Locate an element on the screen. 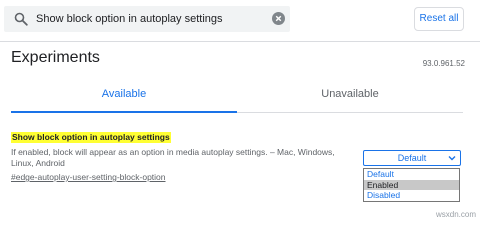 The height and width of the screenshot is (240, 480). option-enabled: Enabled is located at coordinates (411, 185).